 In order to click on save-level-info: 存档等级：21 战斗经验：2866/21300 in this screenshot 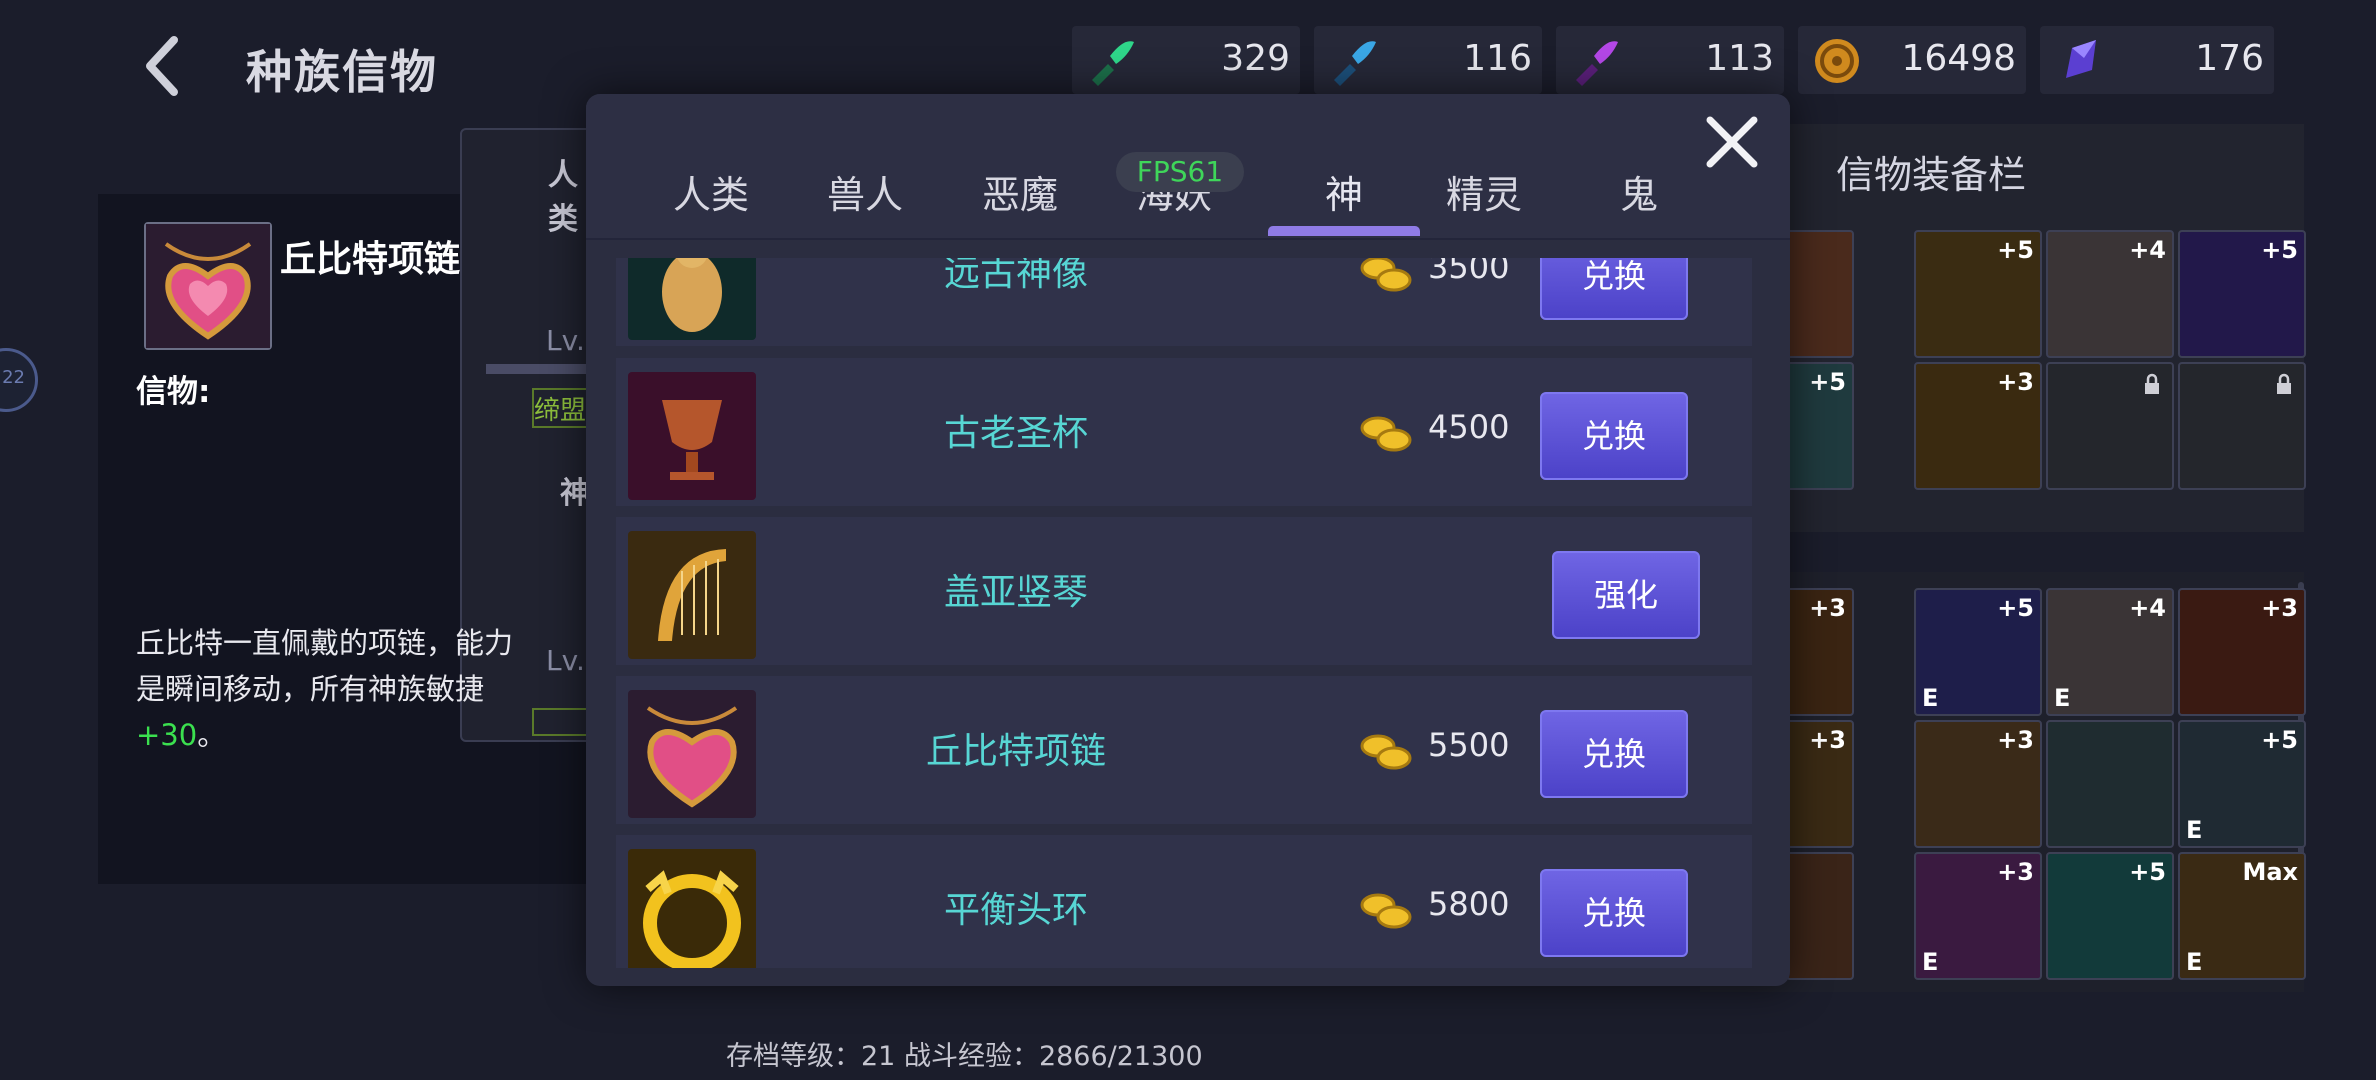, I will do `click(964, 1056)`.